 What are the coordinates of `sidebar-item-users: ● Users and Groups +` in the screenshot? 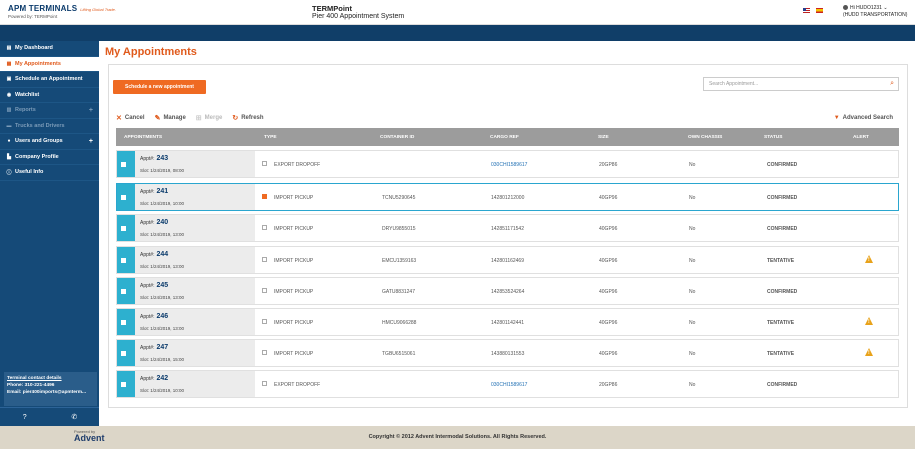 It's located at (49, 142).